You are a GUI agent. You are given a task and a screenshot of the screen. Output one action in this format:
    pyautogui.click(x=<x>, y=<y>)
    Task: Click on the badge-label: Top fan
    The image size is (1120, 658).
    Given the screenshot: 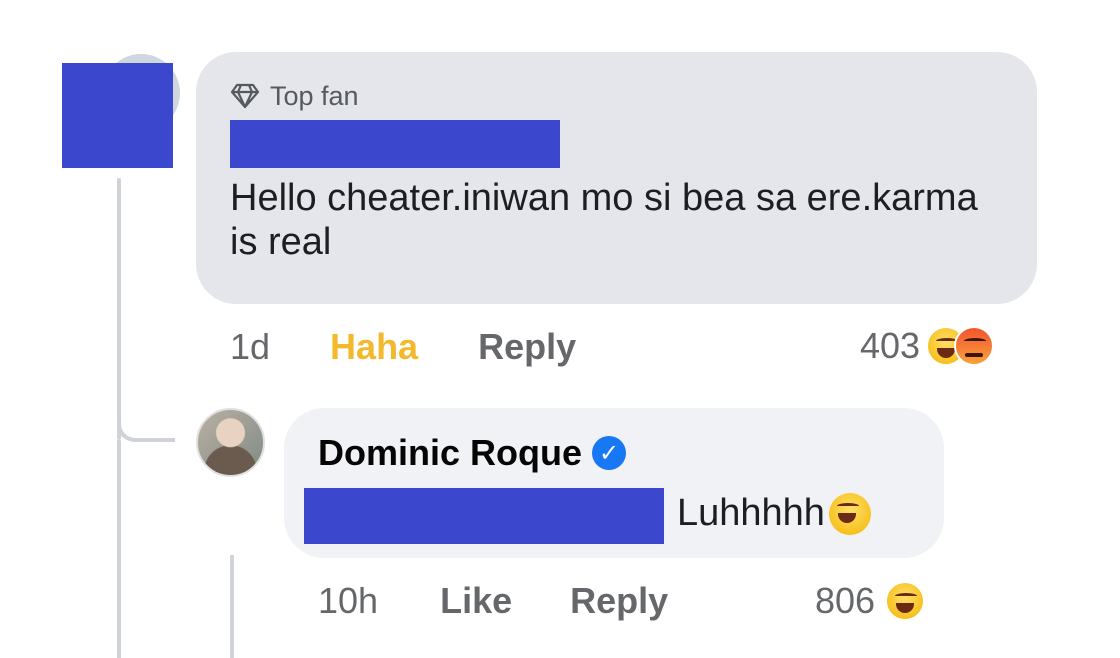 What is the action you would take?
    pyautogui.click(x=314, y=95)
    